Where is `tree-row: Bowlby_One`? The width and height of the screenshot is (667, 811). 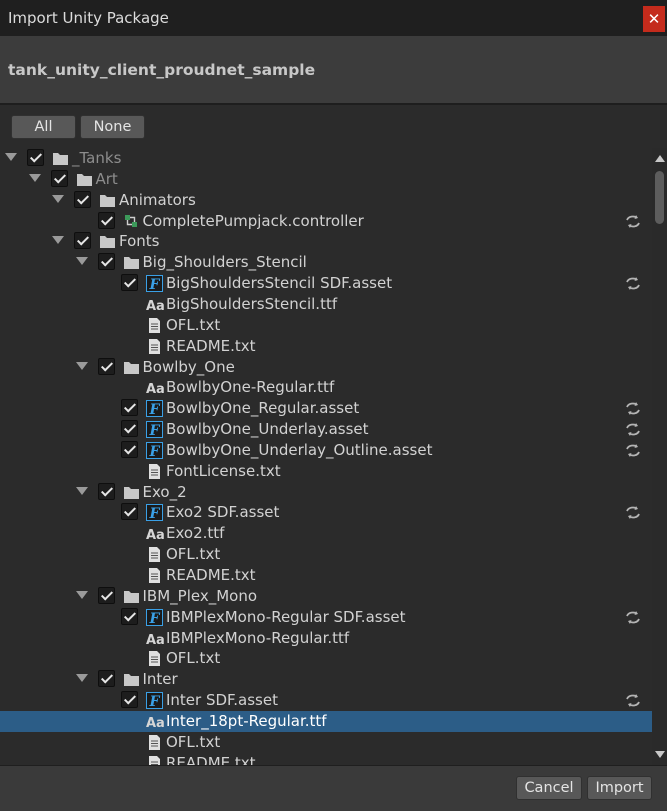
tree-row: Bowlby_One is located at coordinates (326, 367).